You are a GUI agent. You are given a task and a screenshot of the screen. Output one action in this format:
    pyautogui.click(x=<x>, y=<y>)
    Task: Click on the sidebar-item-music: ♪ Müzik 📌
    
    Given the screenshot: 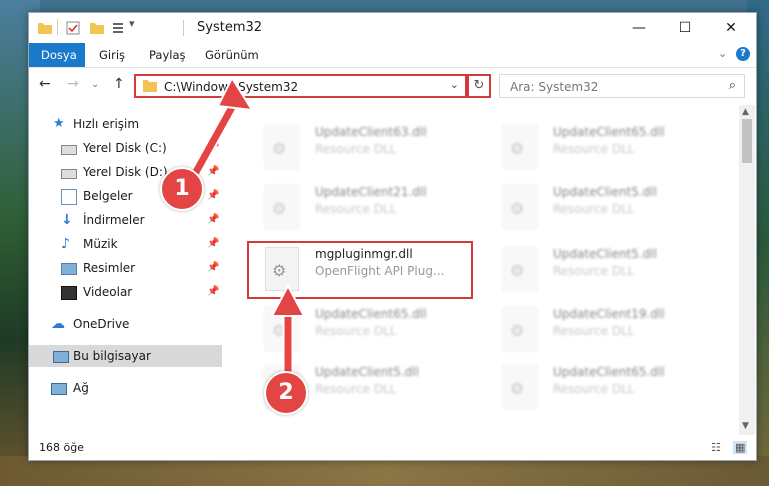 What is the action you would take?
    pyautogui.click(x=125, y=244)
    